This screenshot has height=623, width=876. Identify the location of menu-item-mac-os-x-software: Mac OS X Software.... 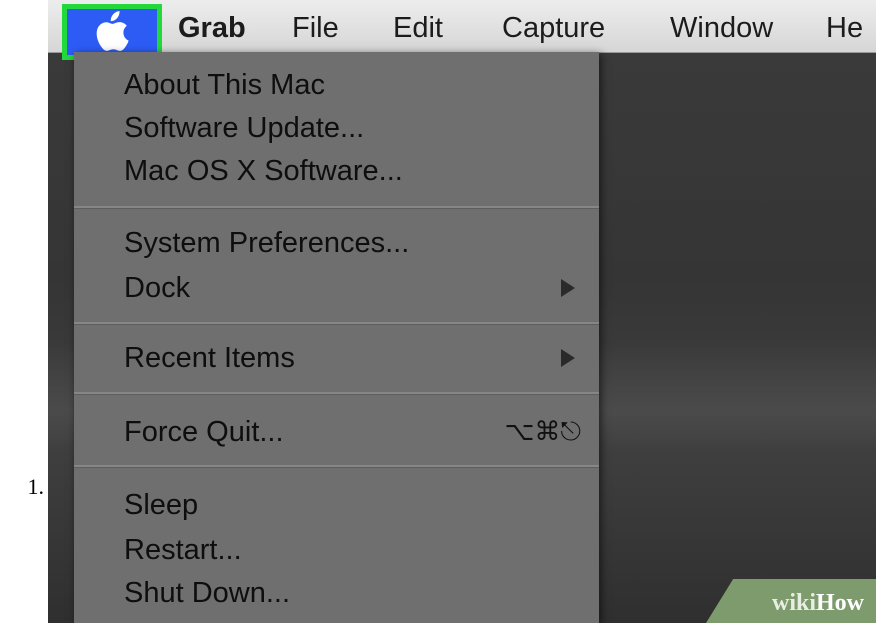
(263, 171).